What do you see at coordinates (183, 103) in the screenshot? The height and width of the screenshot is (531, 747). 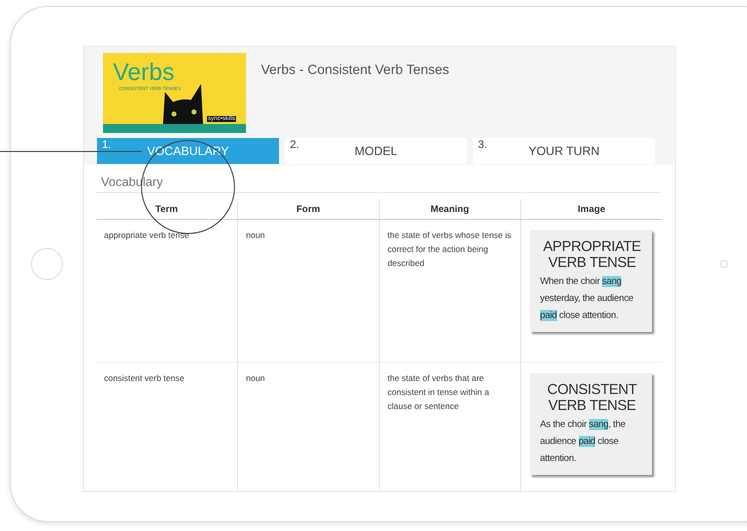 I see `cat-drawing` at bounding box center [183, 103].